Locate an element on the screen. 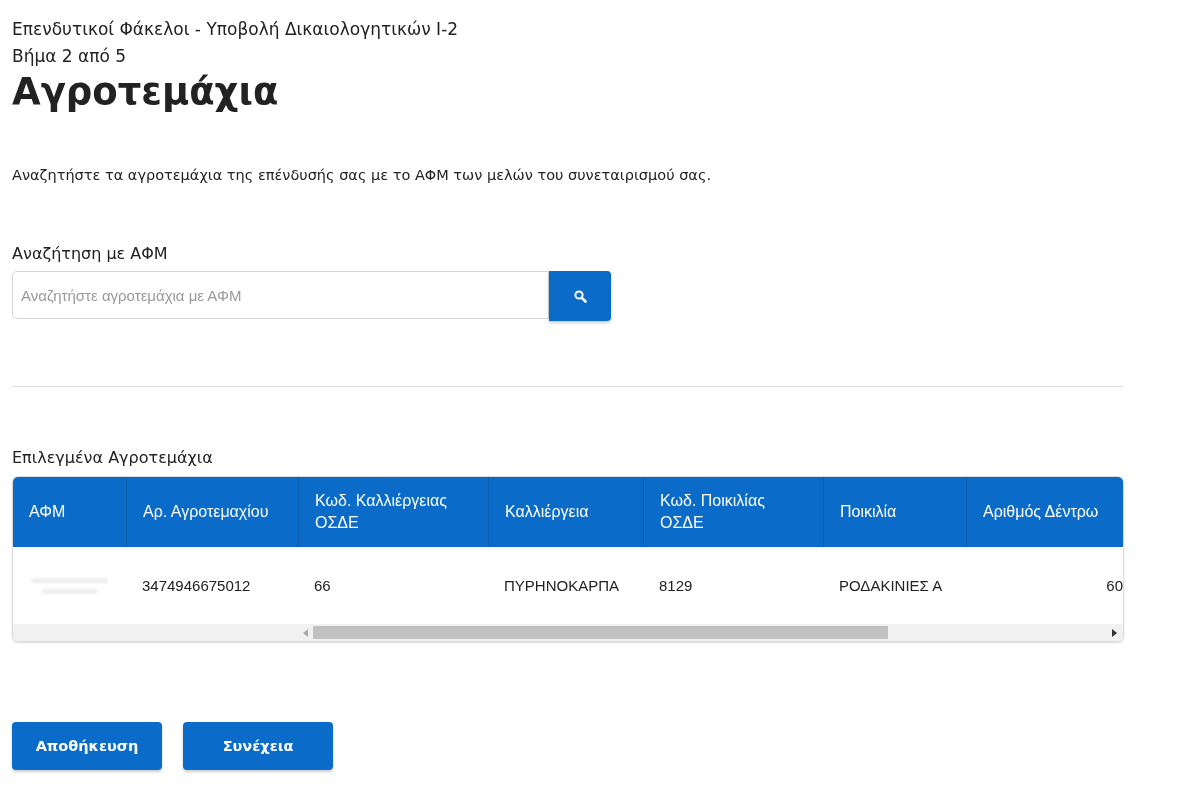 This screenshot has height=796, width=1178. table-cell: 60 is located at coordinates (1114, 585).